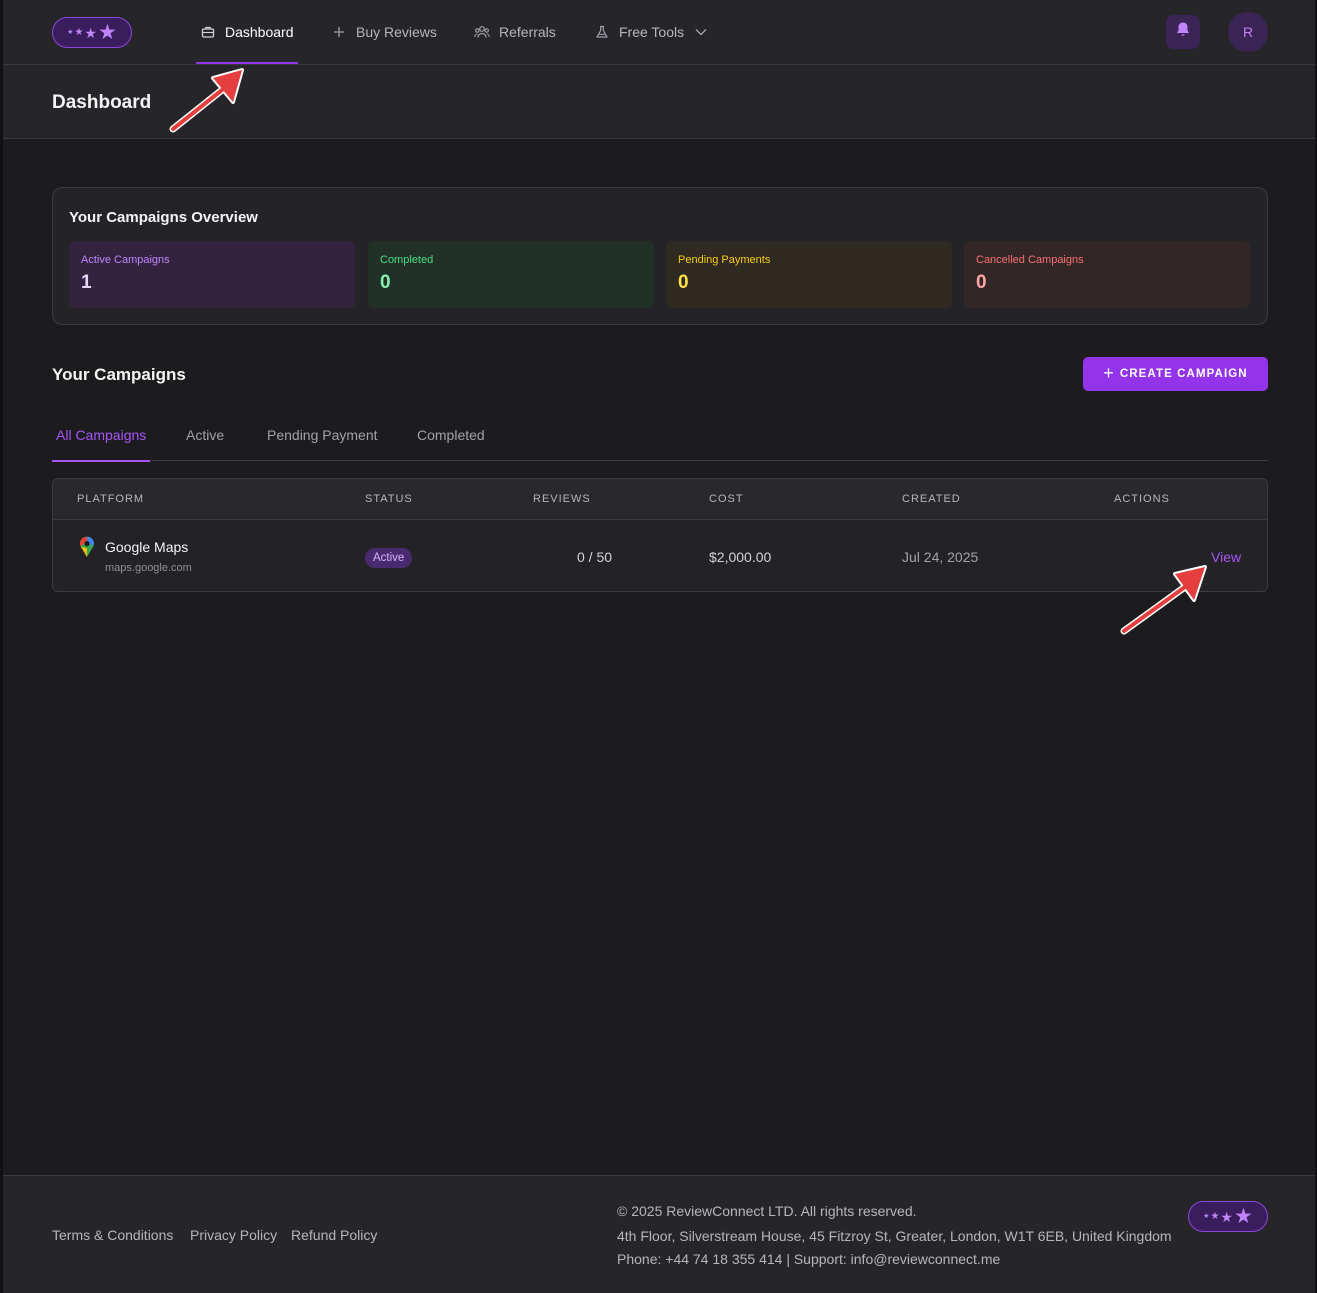 The image size is (1317, 1293). I want to click on view-campaign-link: View, so click(1226, 557).